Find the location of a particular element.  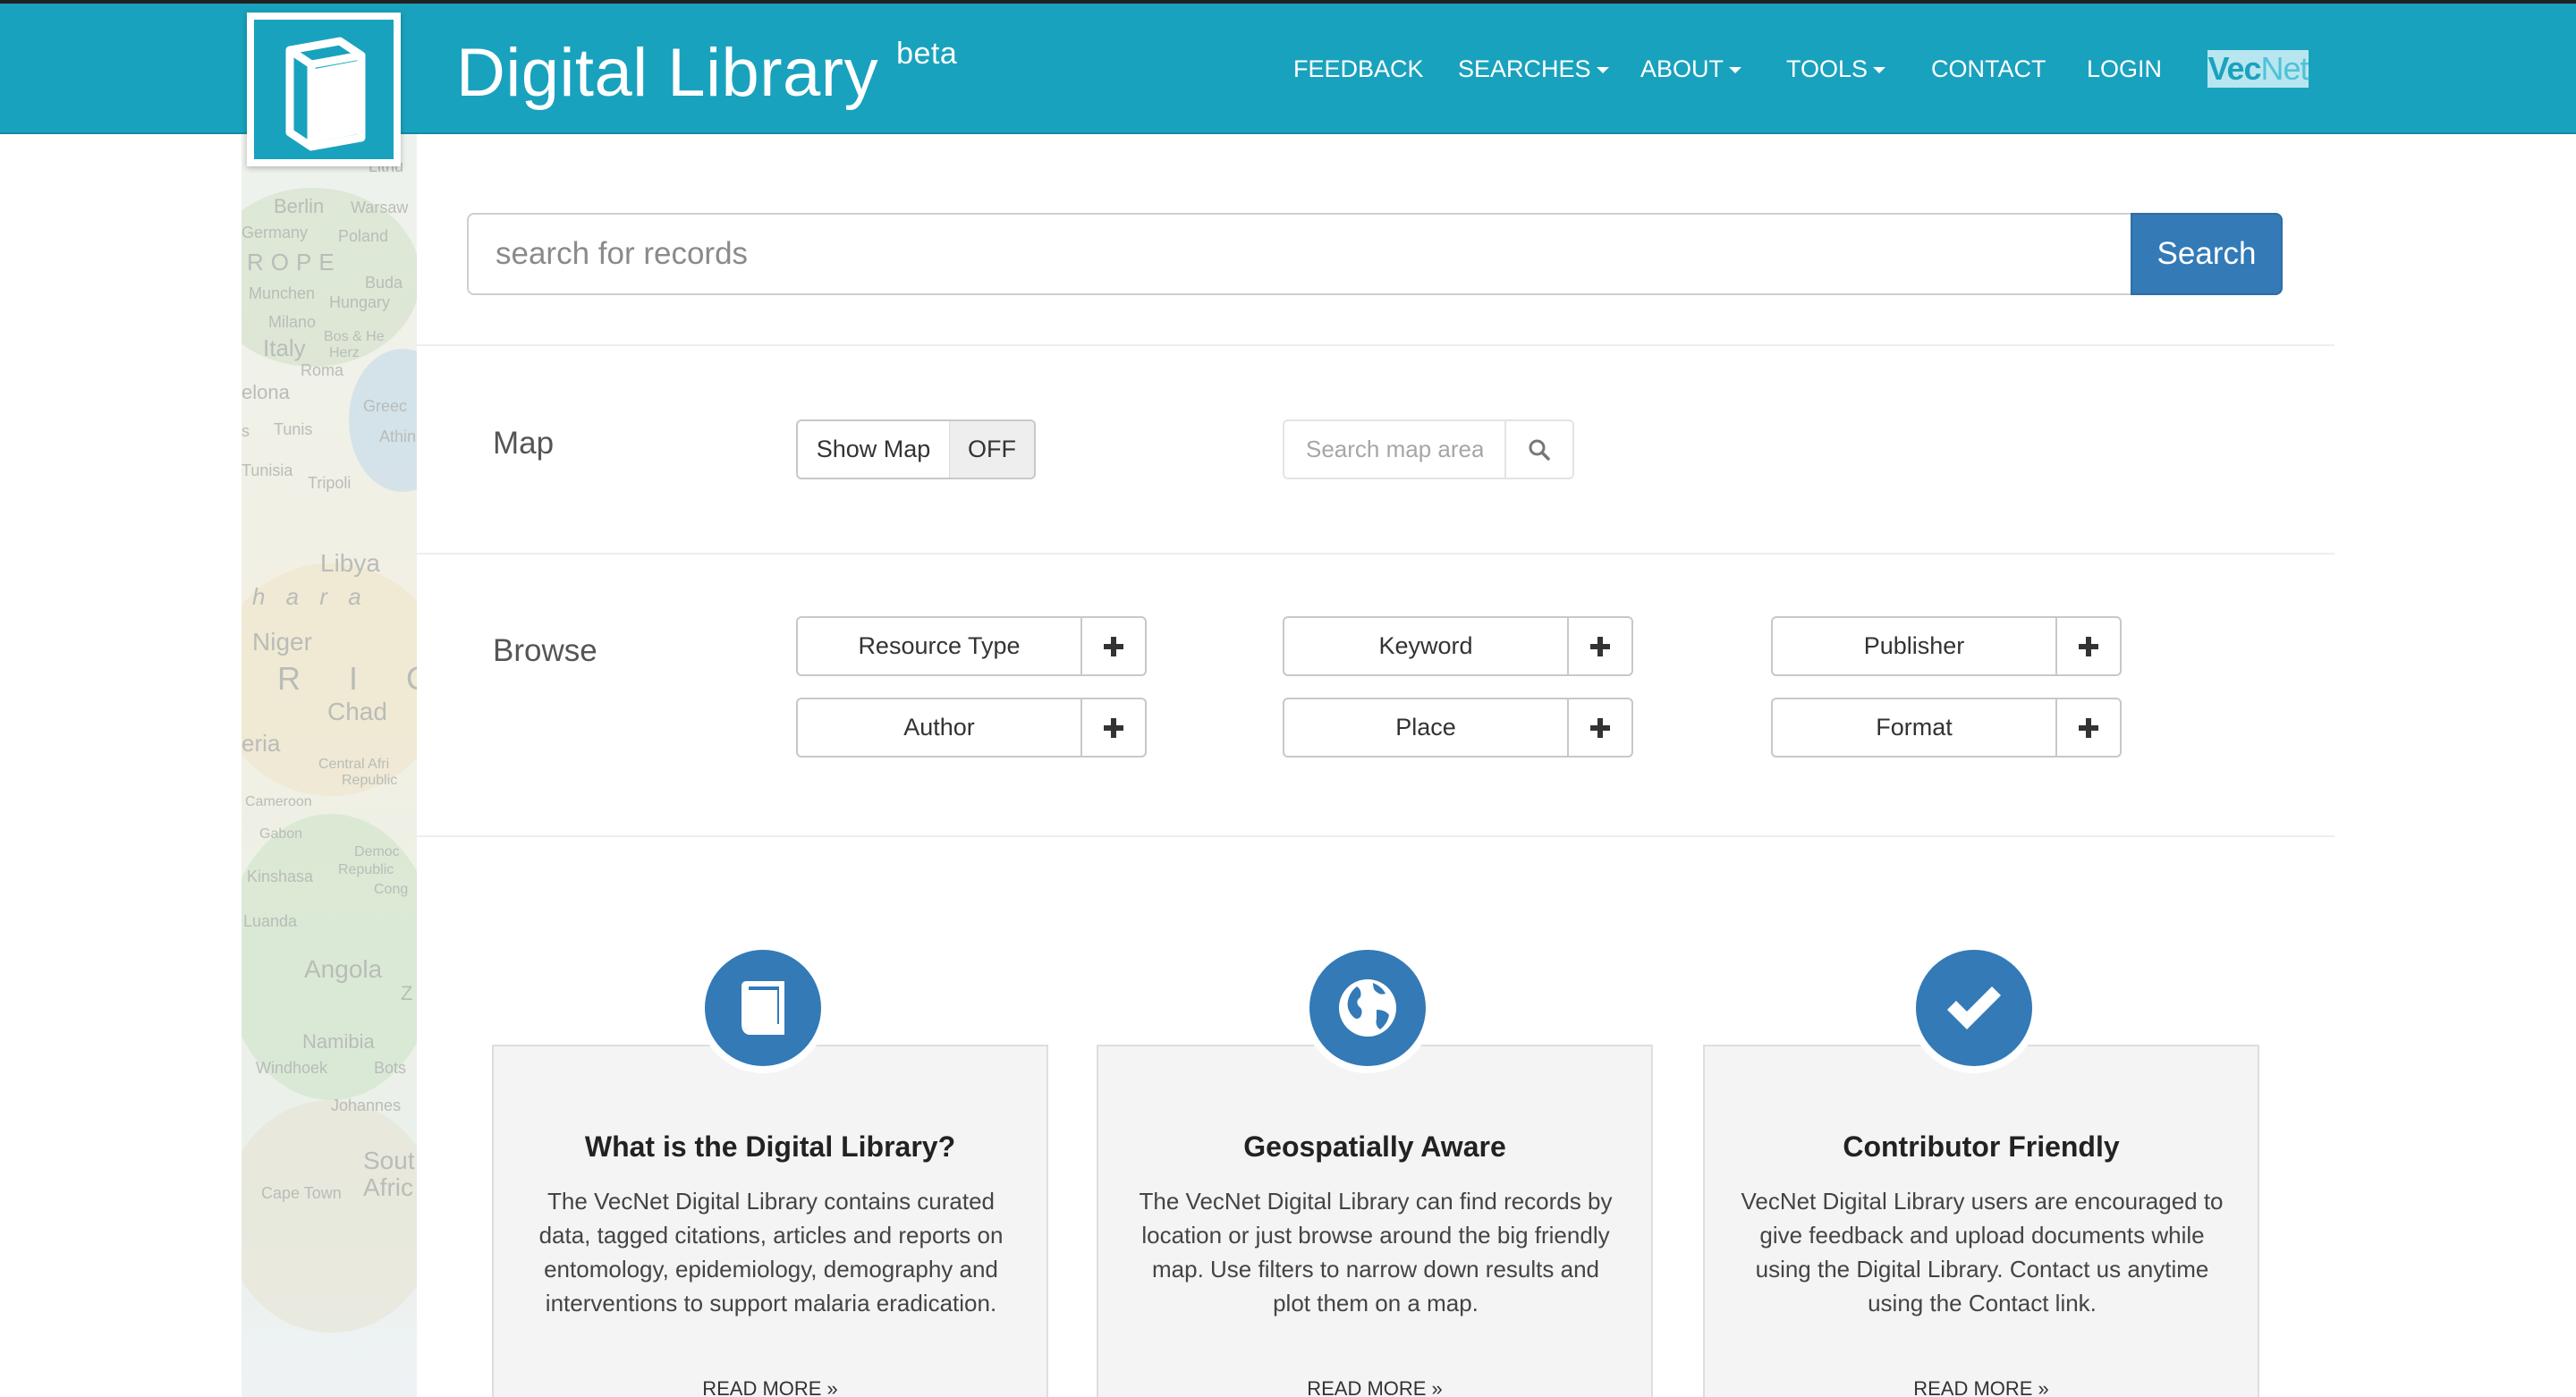

facet-resource-type-button: Resource Type is located at coordinates (940, 646).